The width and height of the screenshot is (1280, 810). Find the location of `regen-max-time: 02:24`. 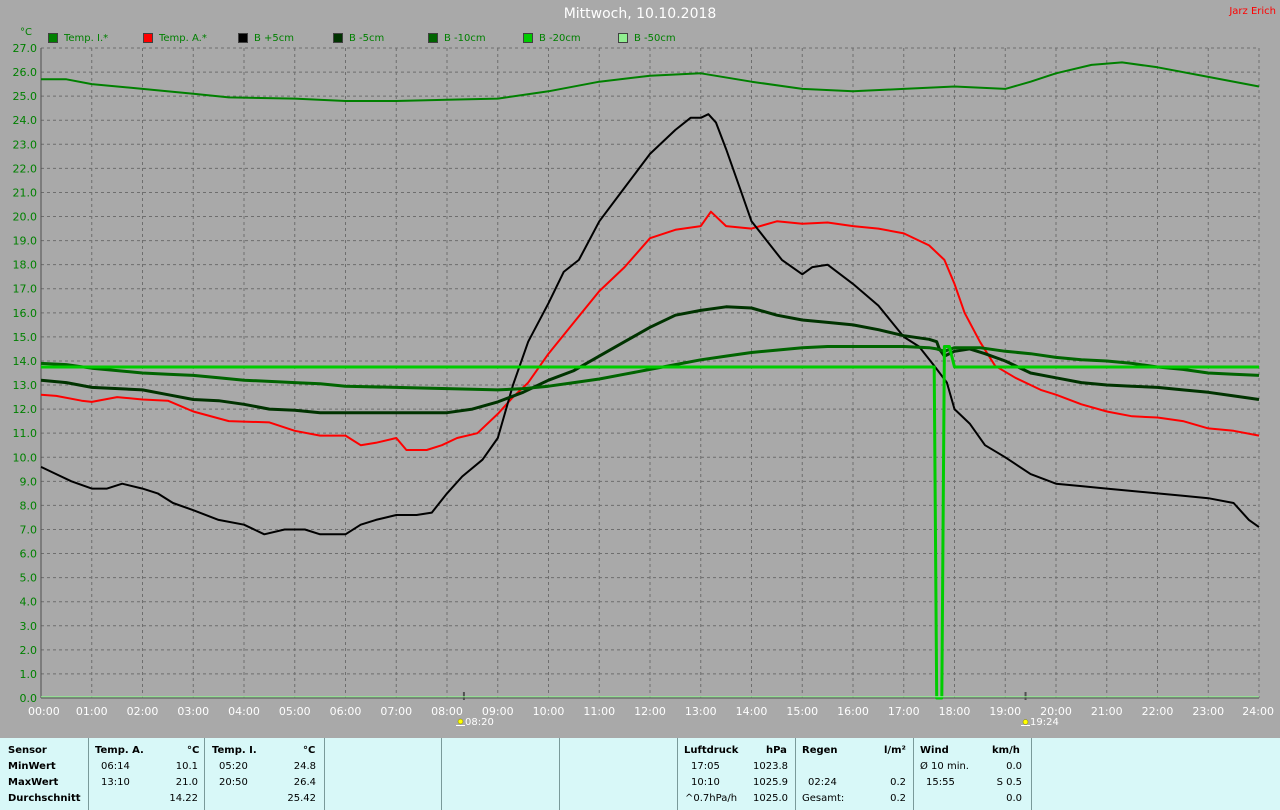

regen-max-time: 02:24 is located at coordinates (822, 782).